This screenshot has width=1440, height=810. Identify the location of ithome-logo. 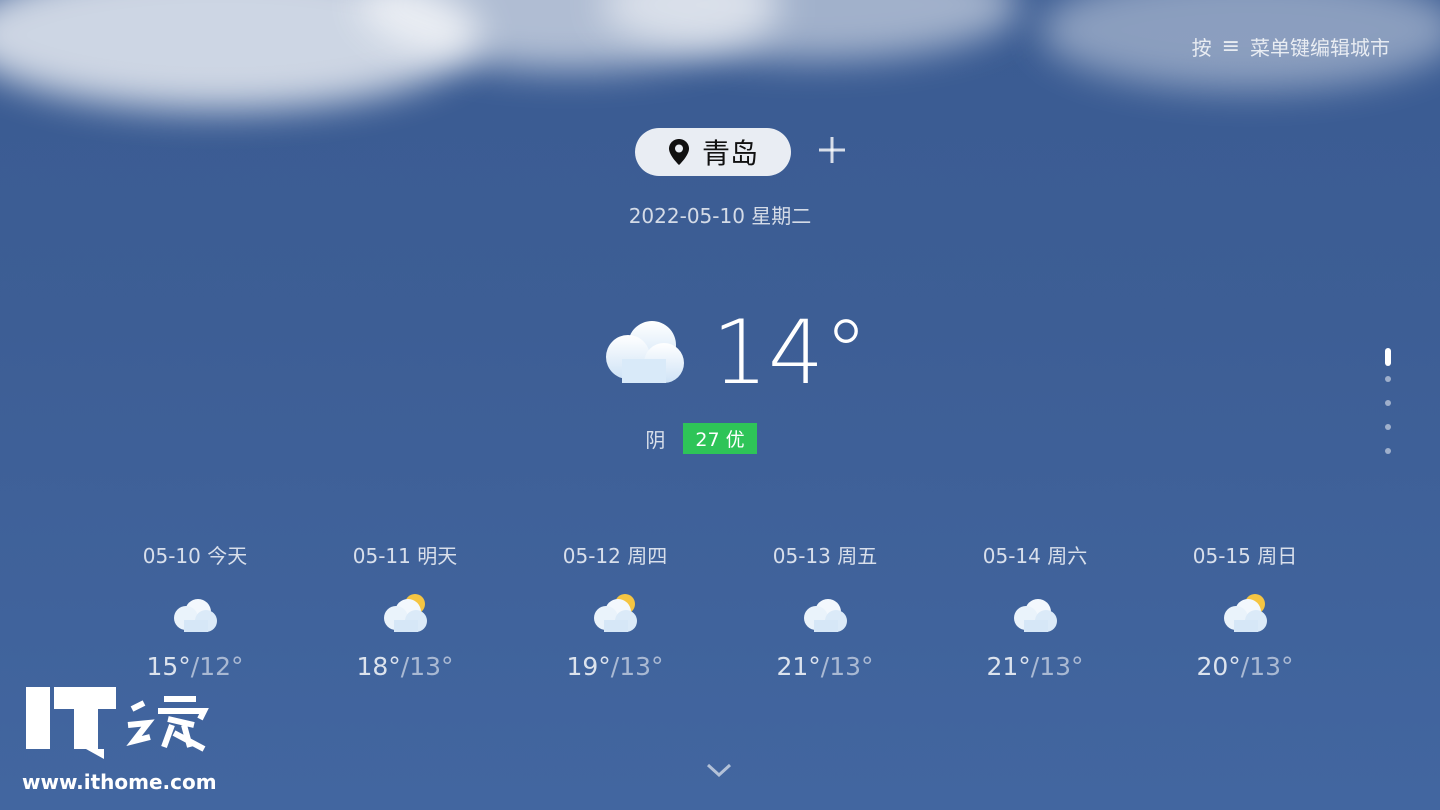
(119, 725).